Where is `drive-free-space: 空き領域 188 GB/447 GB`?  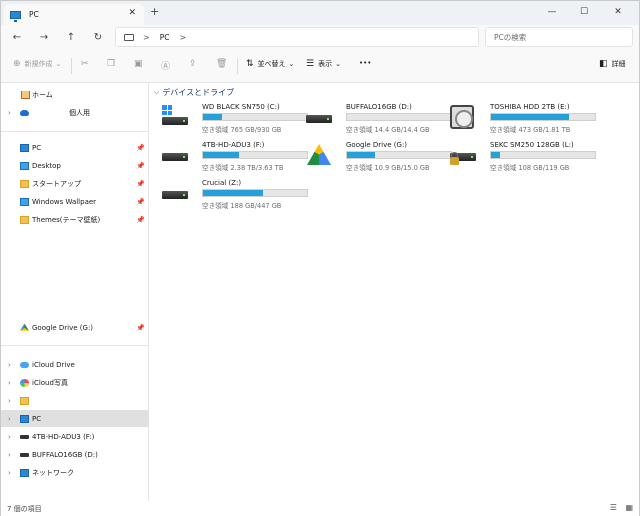 drive-free-space: 空き領域 188 GB/447 GB is located at coordinates (242, 206).